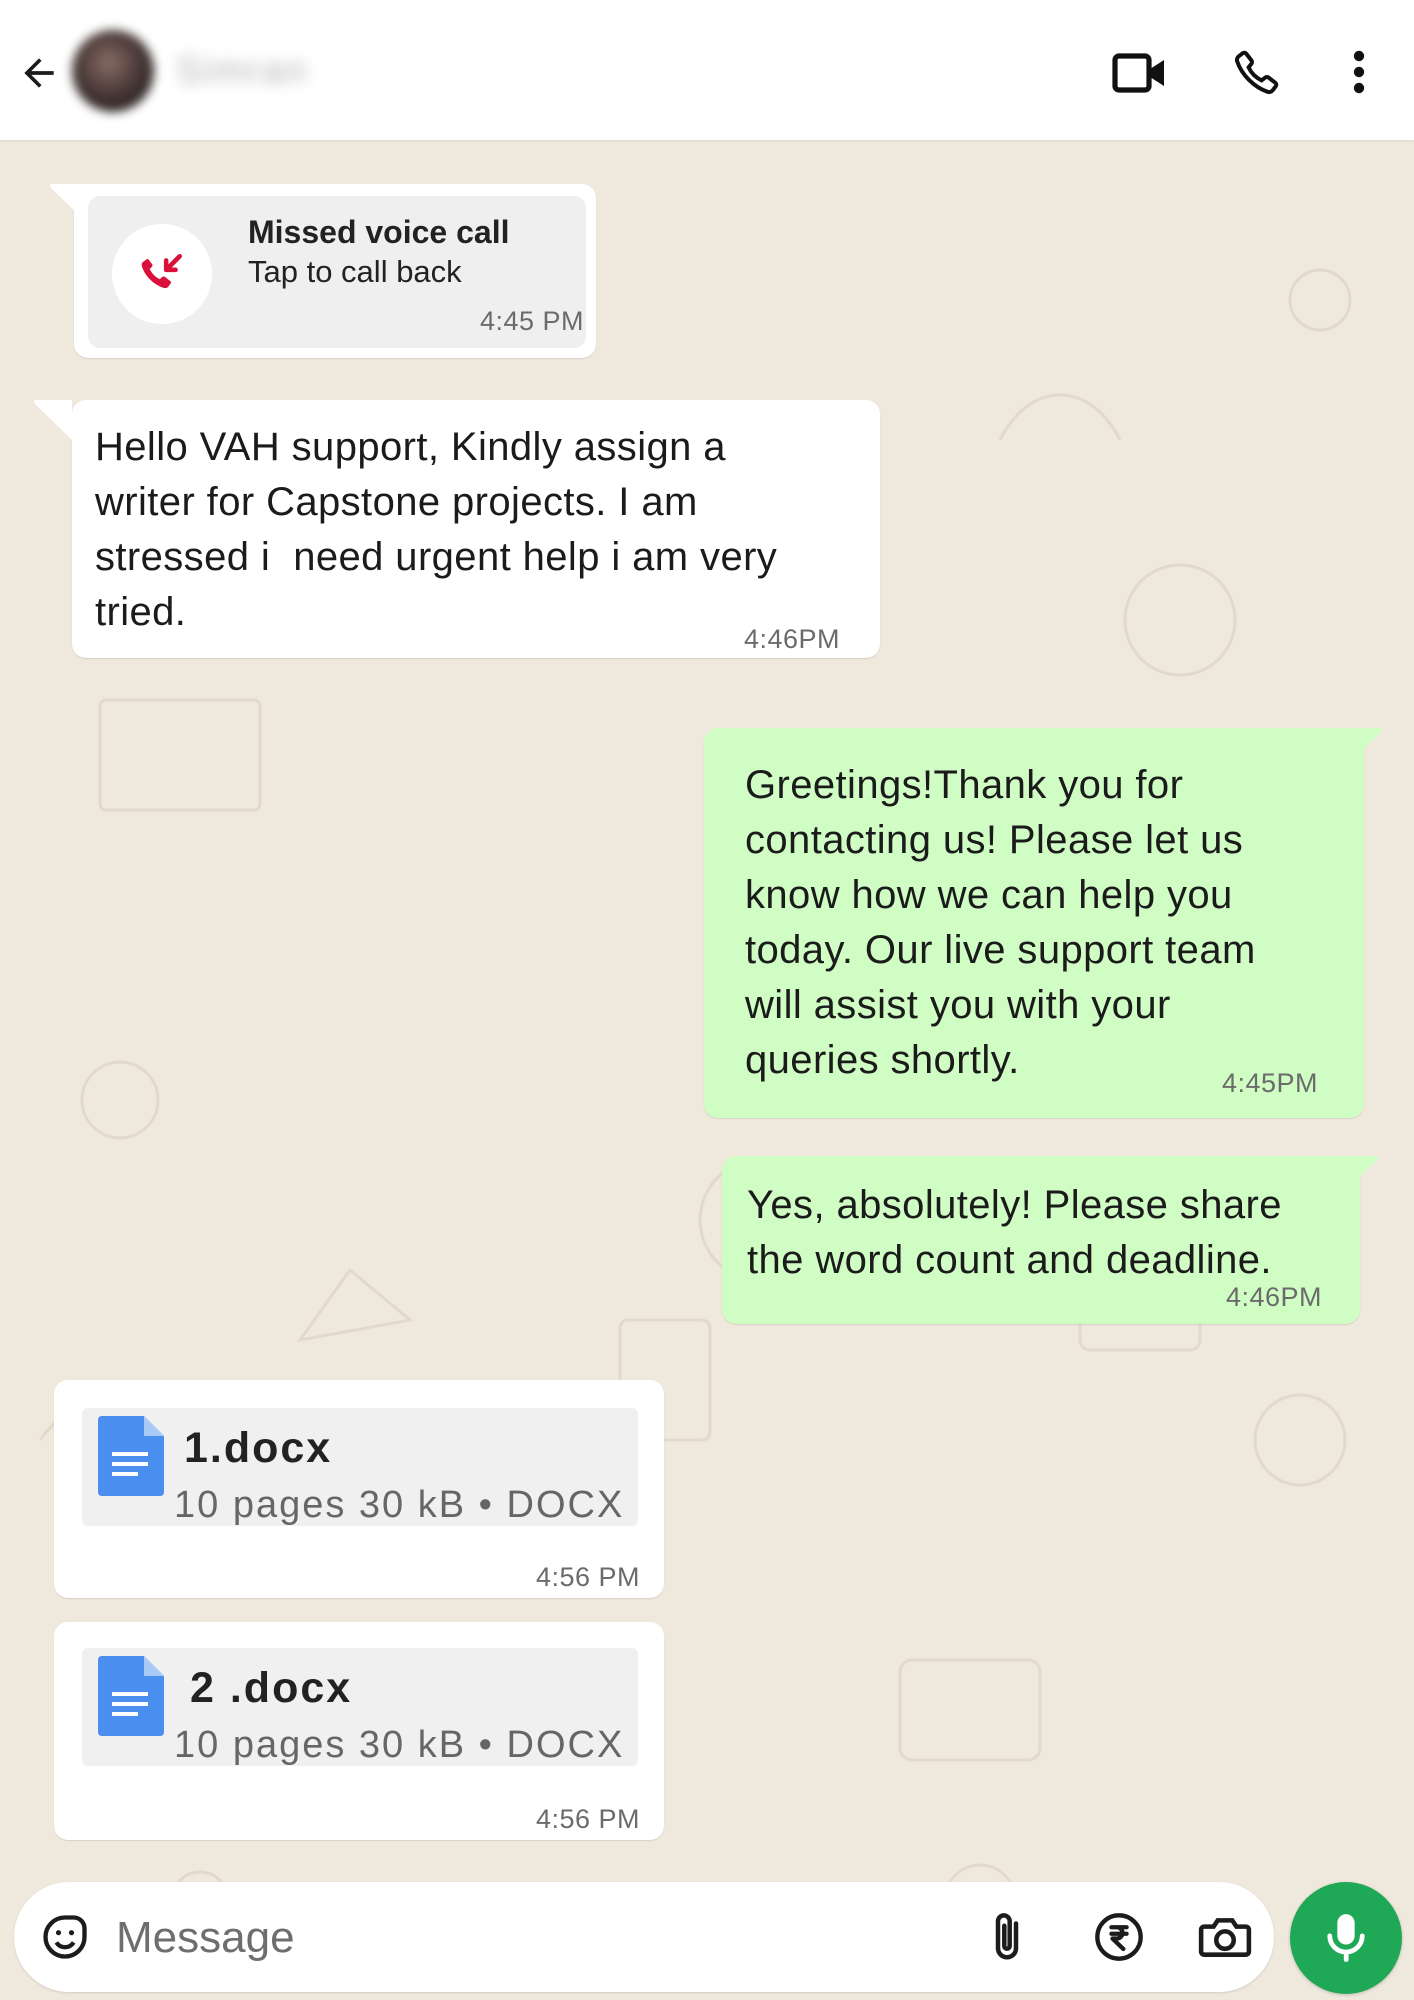 This screenshot has width=1414, height=2000. Describe the element at coordinates (1270, 1083) in the screenshot. I see `message-time: 4:45PM` at that location.